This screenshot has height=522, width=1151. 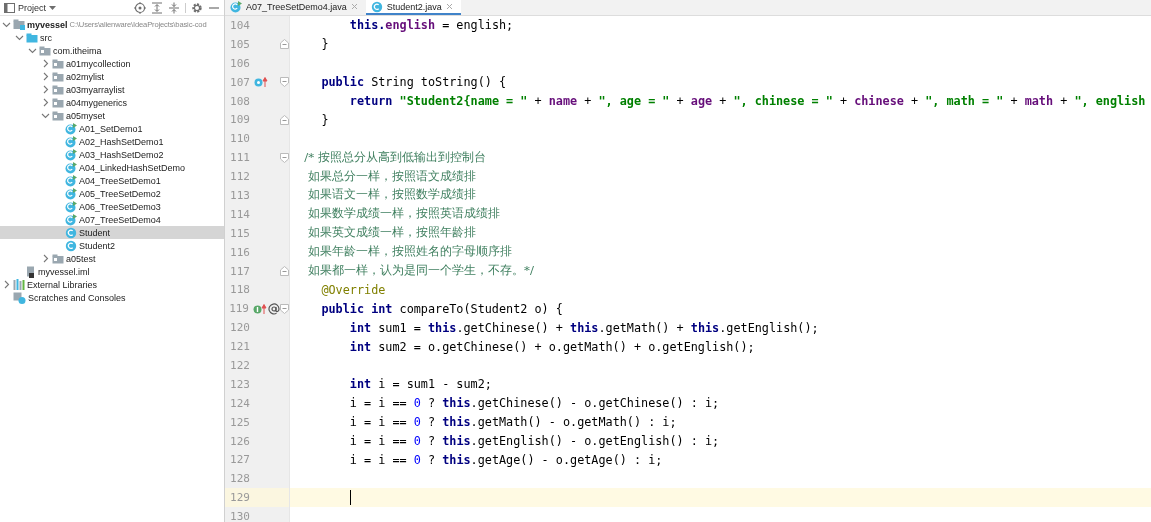 What do you see at coordinates (391, 195) in the screenshot?
I see `code-line: 如果语文一样，按照数学成绩排` at bounding box center [391, 195].